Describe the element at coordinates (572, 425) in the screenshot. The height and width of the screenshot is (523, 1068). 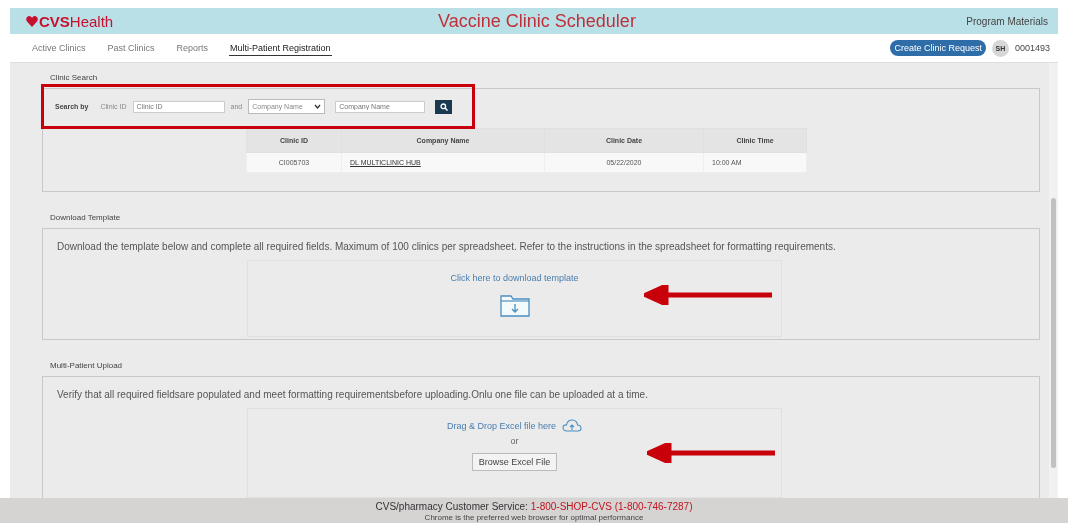
I see `cloud-upload-icon` at that location.